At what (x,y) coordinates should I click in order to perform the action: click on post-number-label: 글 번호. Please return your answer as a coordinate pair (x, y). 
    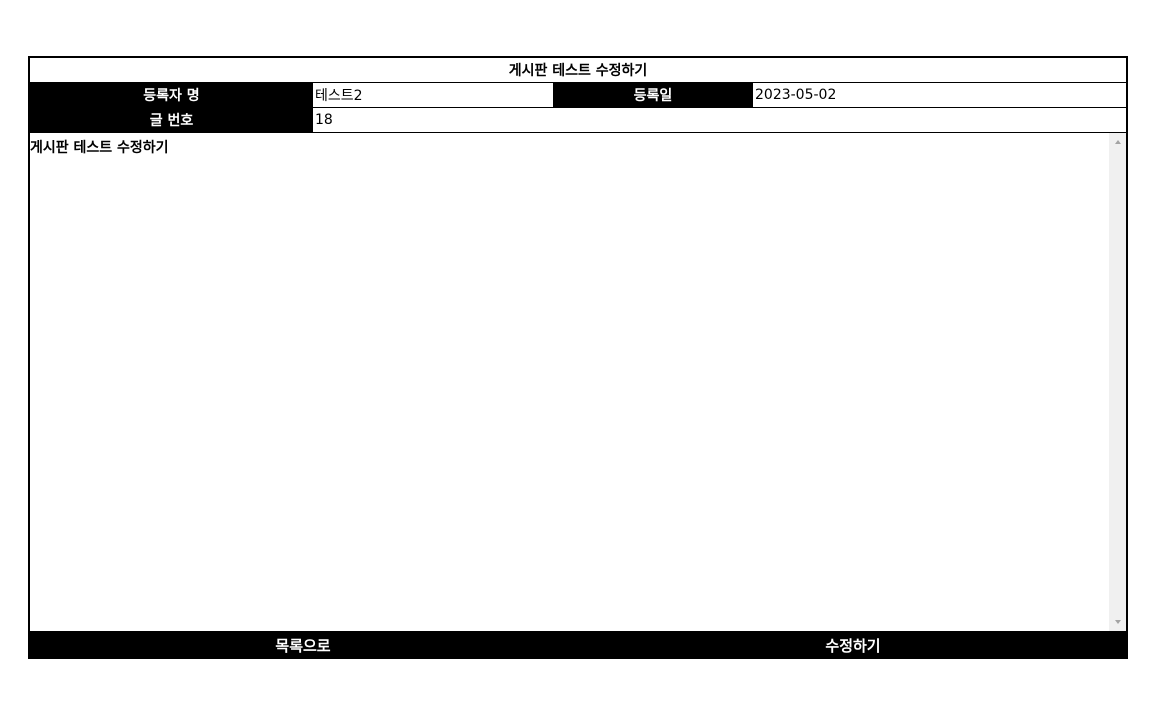
    Looking at the image, I should click on (171, 120).